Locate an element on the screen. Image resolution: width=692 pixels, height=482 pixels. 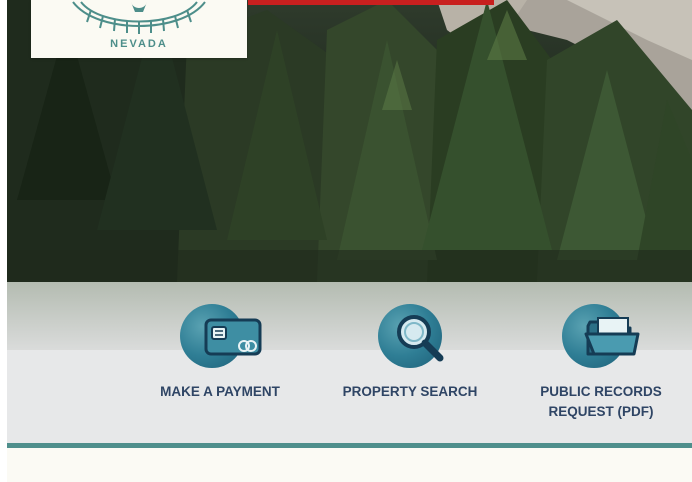
payment-icon-circle is located at coordinates (221, 336).